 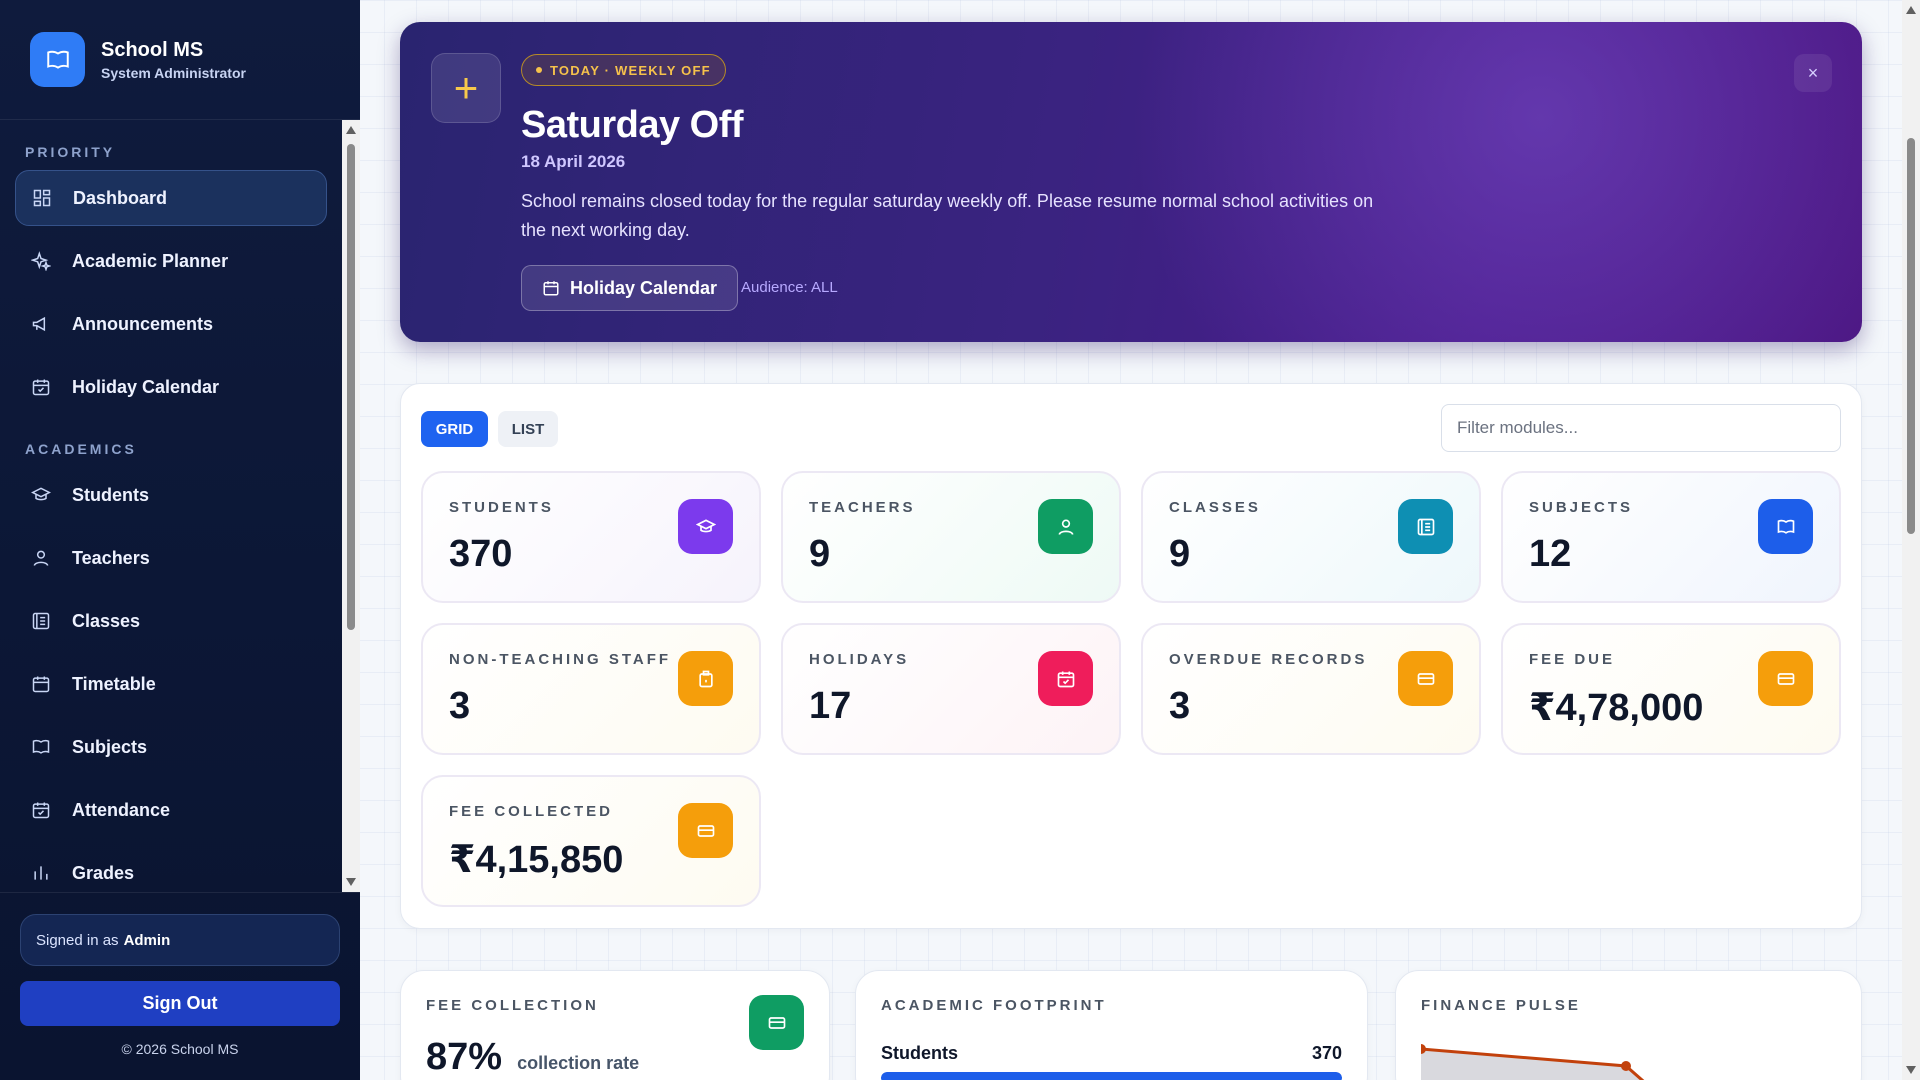 I want to click on sidebar-item-academic-planner: Academic Planner, so click(x=171, y=261).